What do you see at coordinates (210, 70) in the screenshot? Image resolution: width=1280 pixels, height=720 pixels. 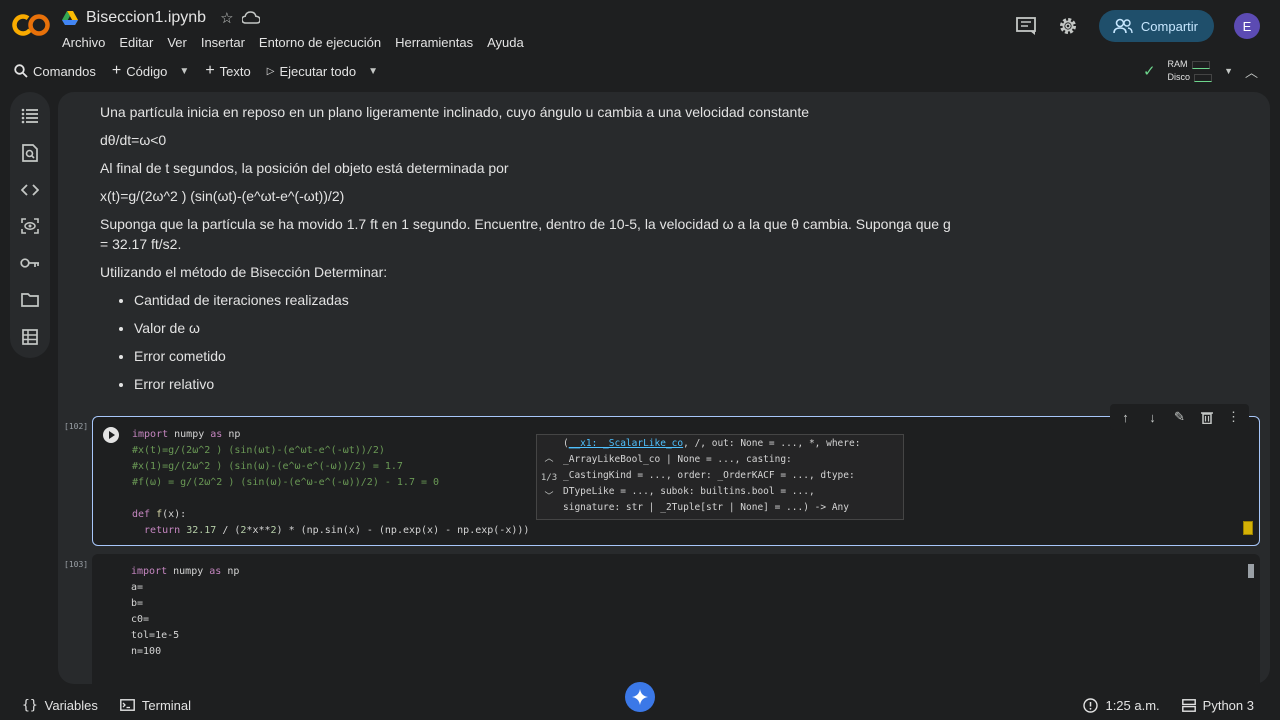 I see `plus-icon: +` at bounding box center [210, 70].